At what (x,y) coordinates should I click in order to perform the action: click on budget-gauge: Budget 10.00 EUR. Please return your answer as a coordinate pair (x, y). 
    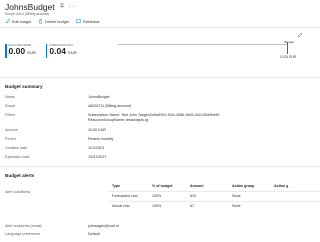
    Looking at the image, I should click on (210, 47).